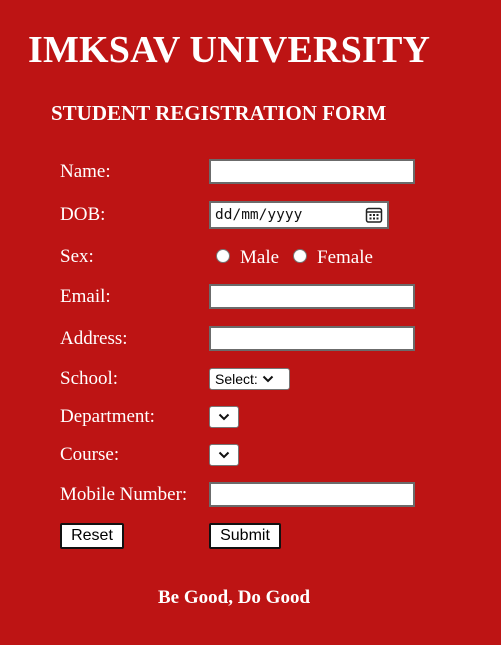 The image size is (501, 645). I want to click on calendar-icon, so click(374, 215).